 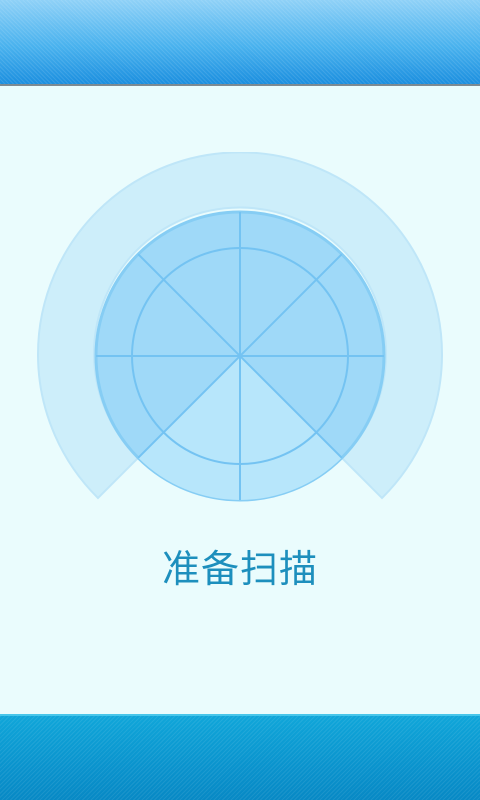 I want to click on top-title-bar, so click(x=240, y=43).